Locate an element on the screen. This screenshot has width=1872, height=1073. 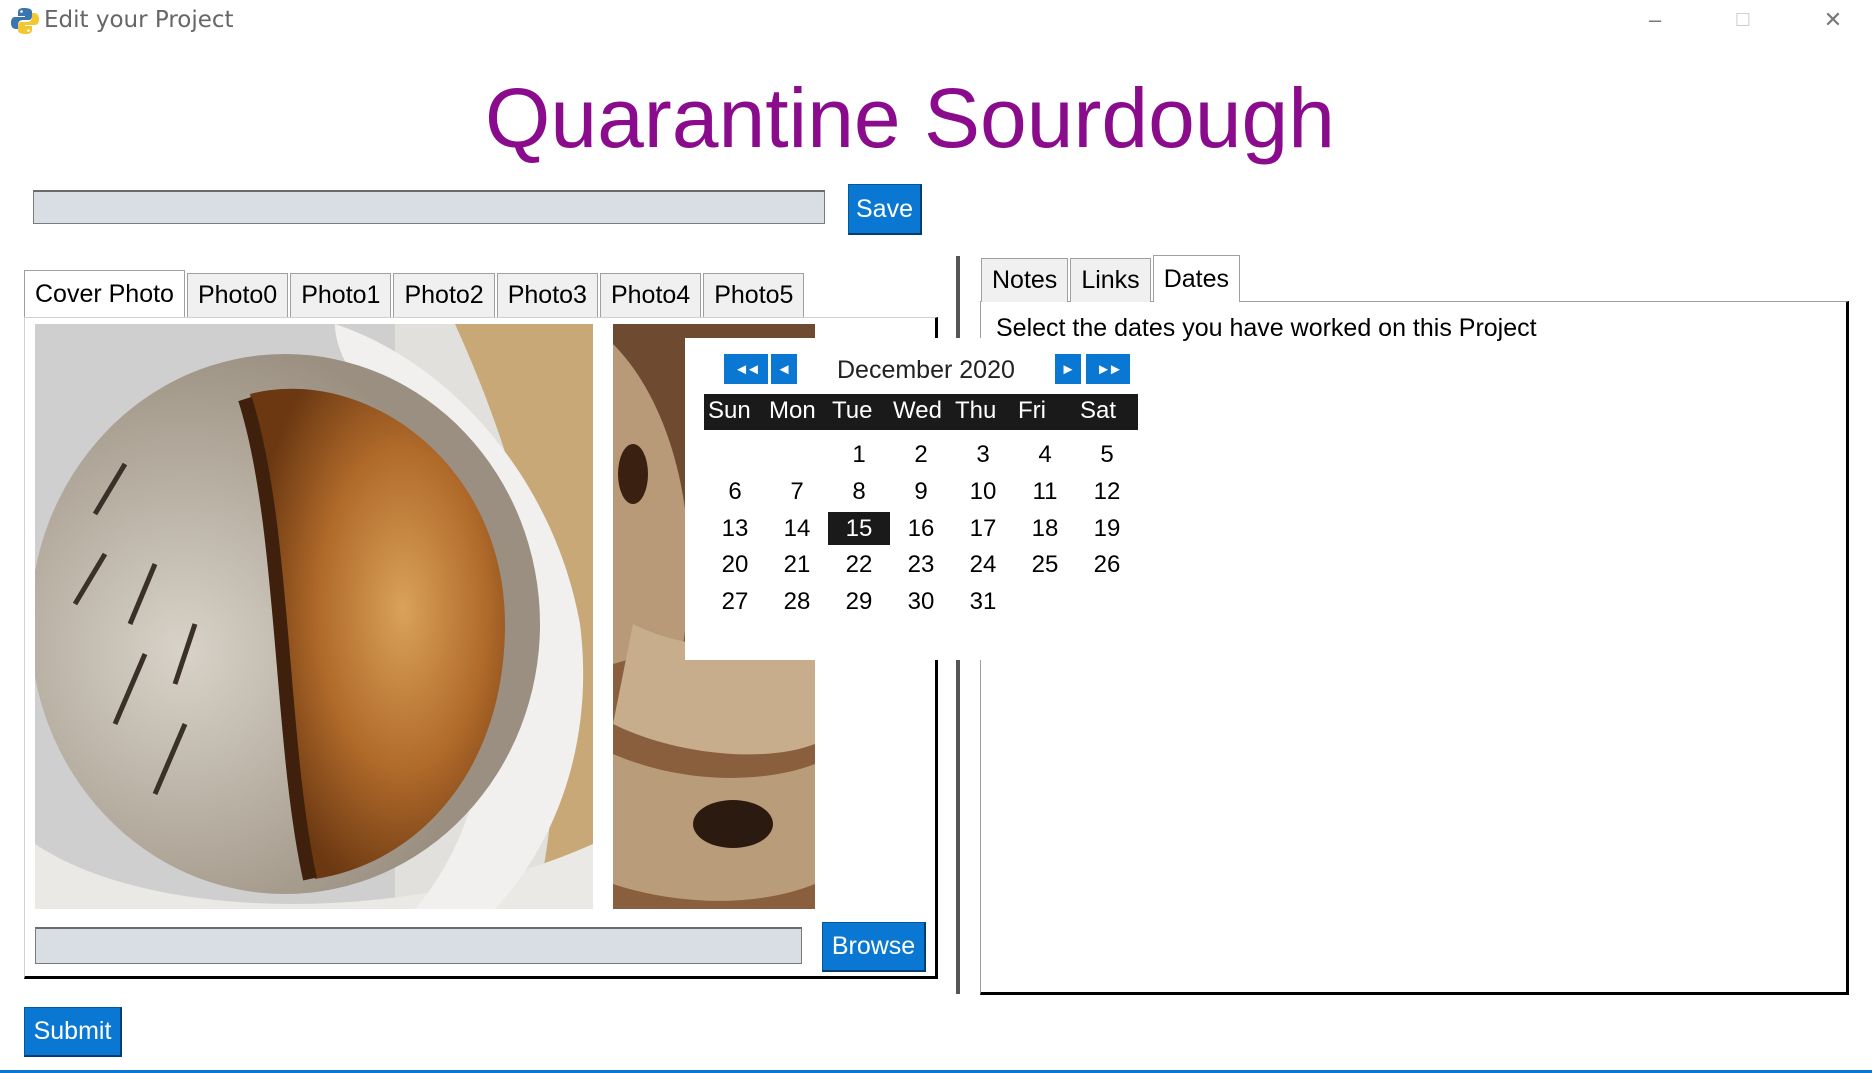
double-left-arrow-icon: ◄◄ is located at coordinates (747, 369).